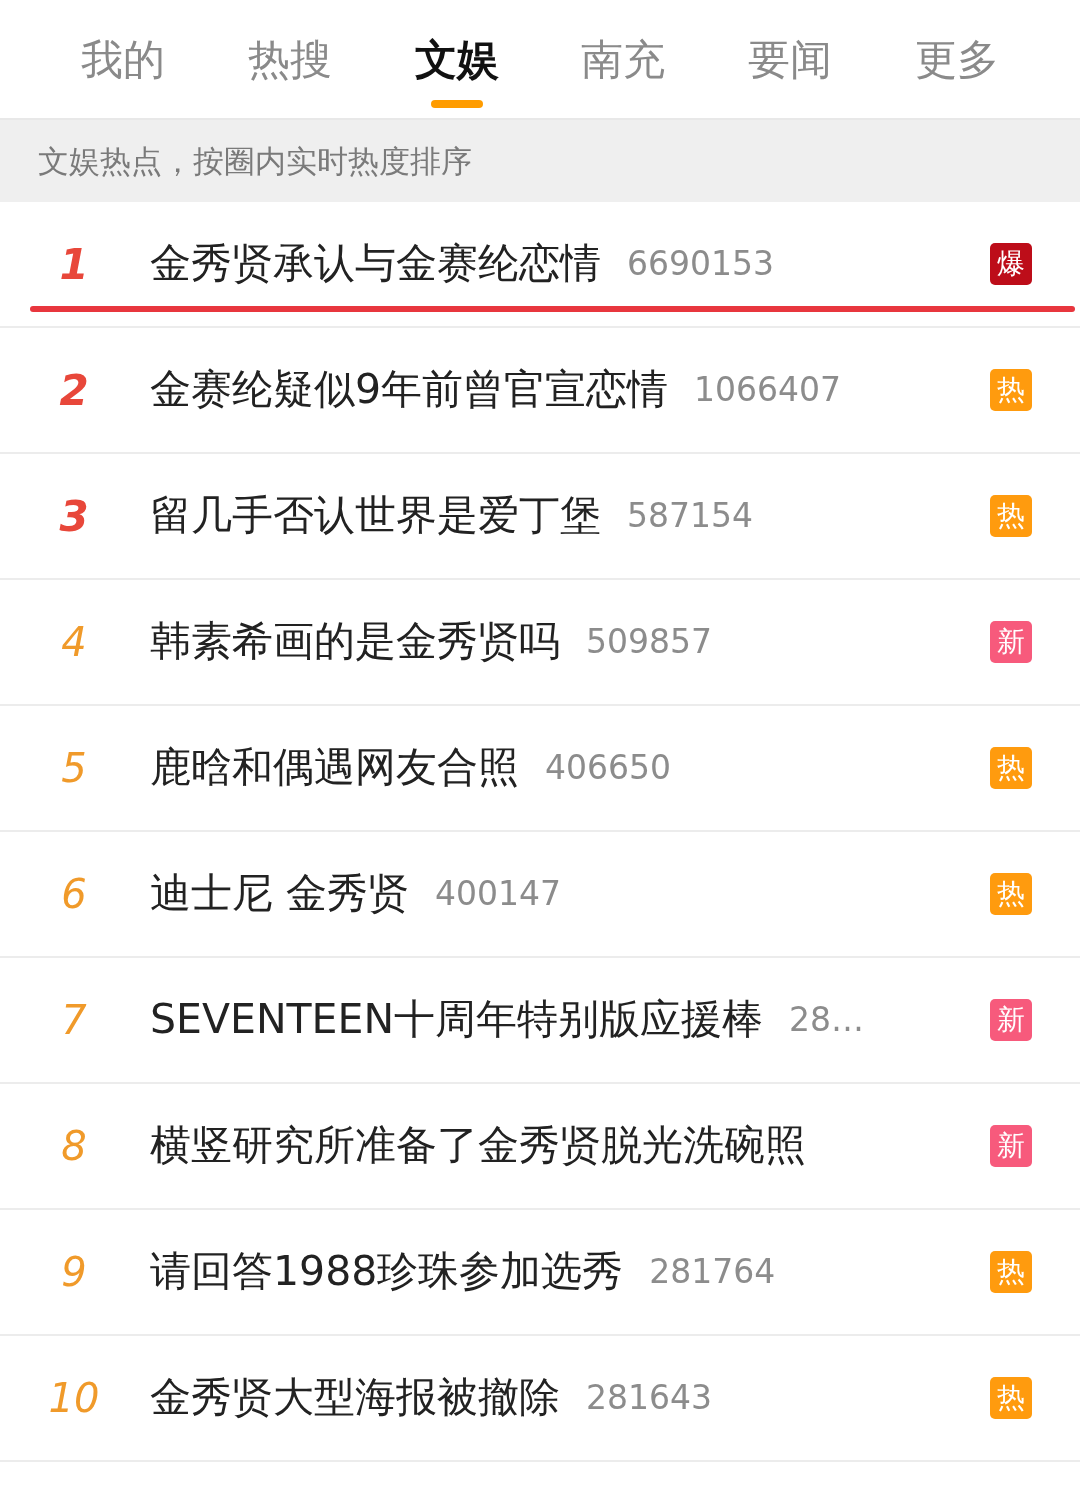 Image resolution: width=1080 pixels, height=1486 pixels. What do you see at coordinates (375, 264) in the screenshot?
I see `topic-title: 金秀贤承认与金赛纶恋情` at bounding box center [375, 264].